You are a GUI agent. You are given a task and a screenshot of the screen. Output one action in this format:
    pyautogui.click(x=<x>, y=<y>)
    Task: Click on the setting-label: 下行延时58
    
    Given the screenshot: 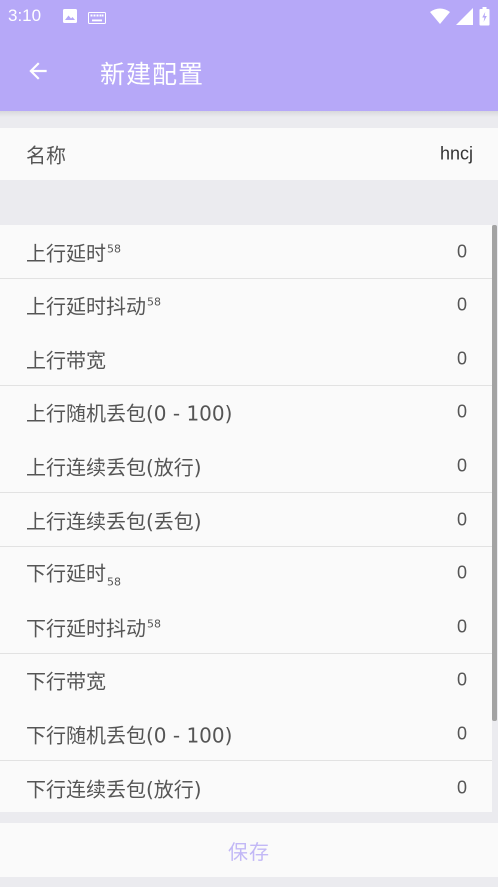 What is the action you would take?
    pyautogui.click(x=73, y=573)
    